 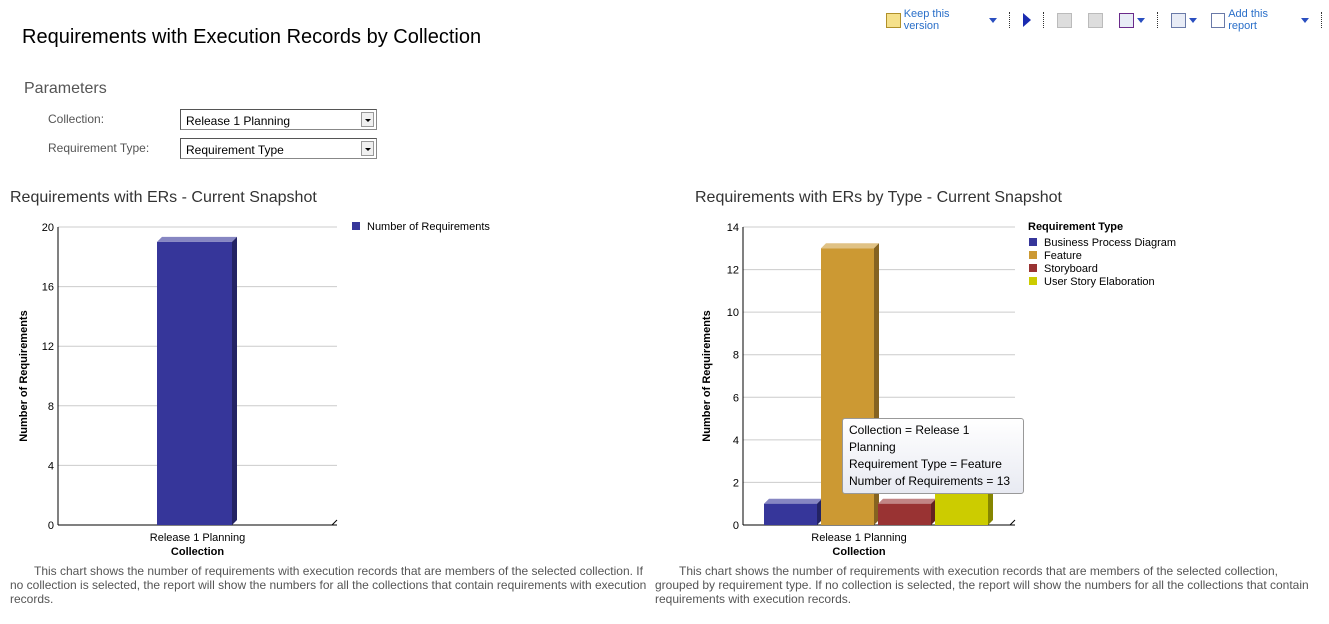 I want to click on collection-value: Release 1 Planning, so click(x=238, y=121).